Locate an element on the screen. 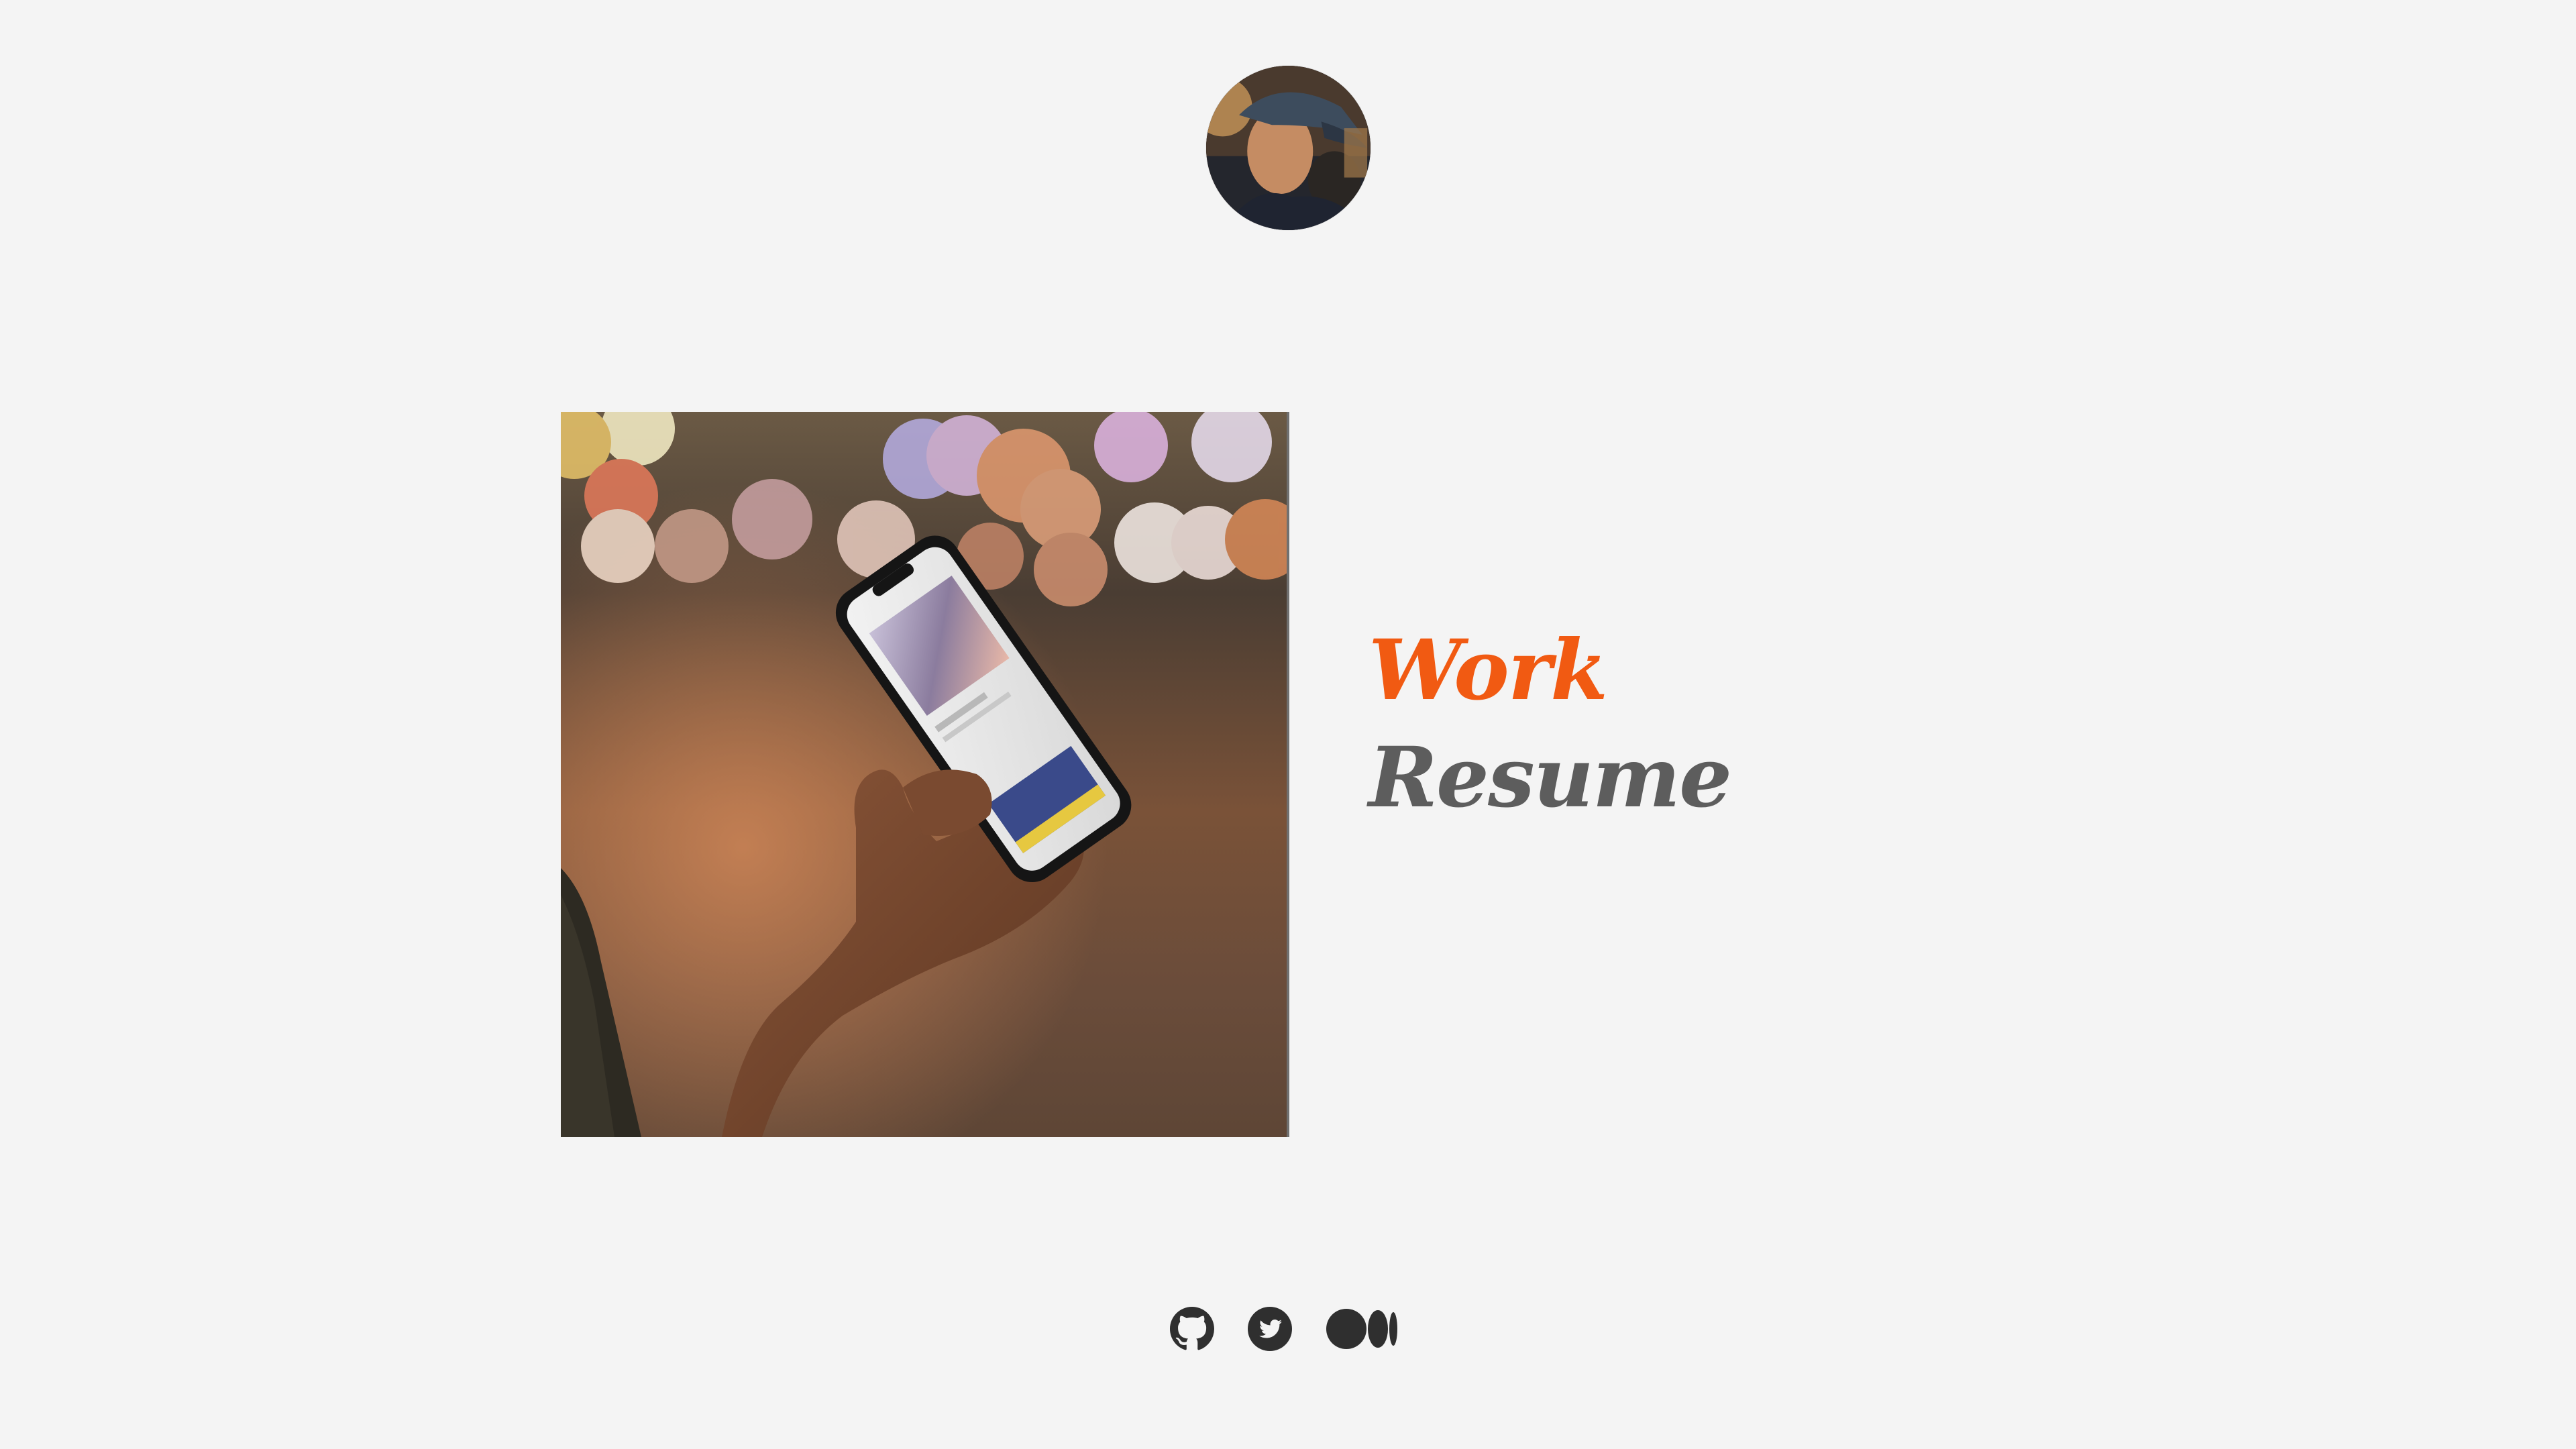 This screenshot has width=2576, height=1449. medium-link is located at coordinates (1362, 1329).